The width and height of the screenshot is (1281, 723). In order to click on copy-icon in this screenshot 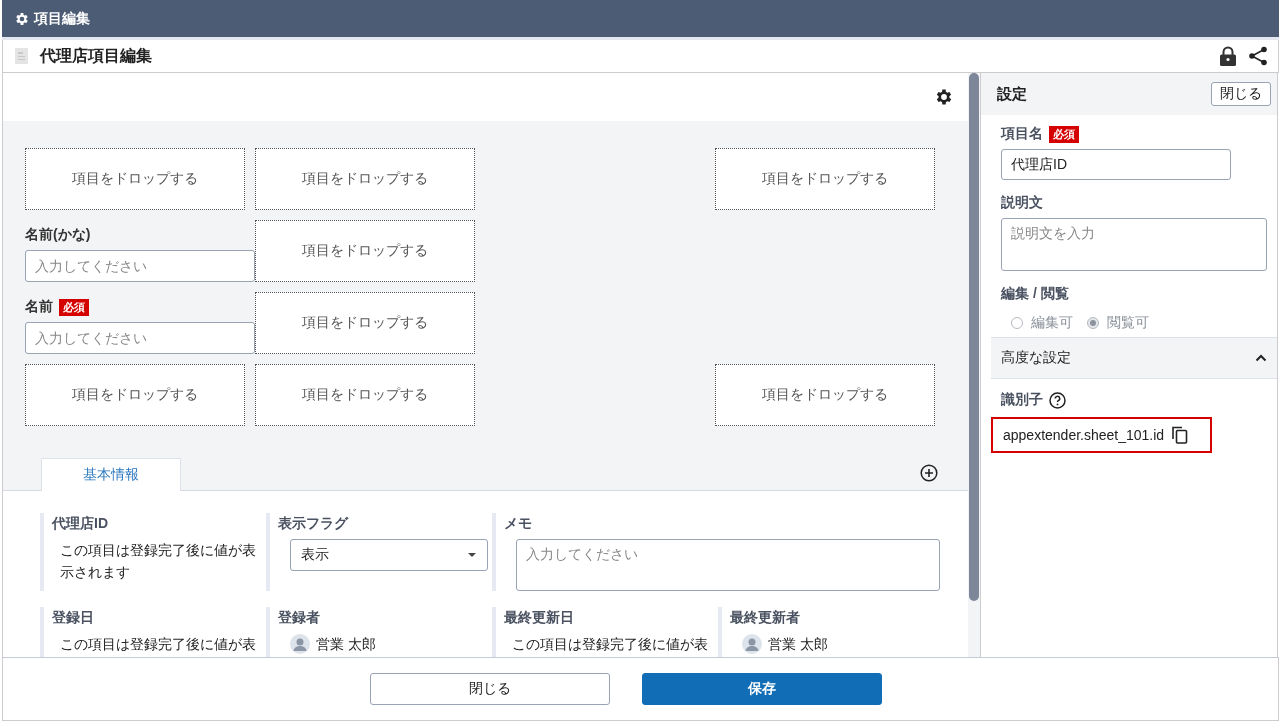, I will do `click(1180, 435)`.